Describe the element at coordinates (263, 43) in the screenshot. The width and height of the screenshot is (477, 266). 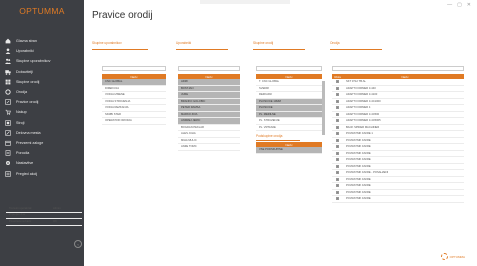
I see `tool-groups-label: Skupine orodij` at that location.